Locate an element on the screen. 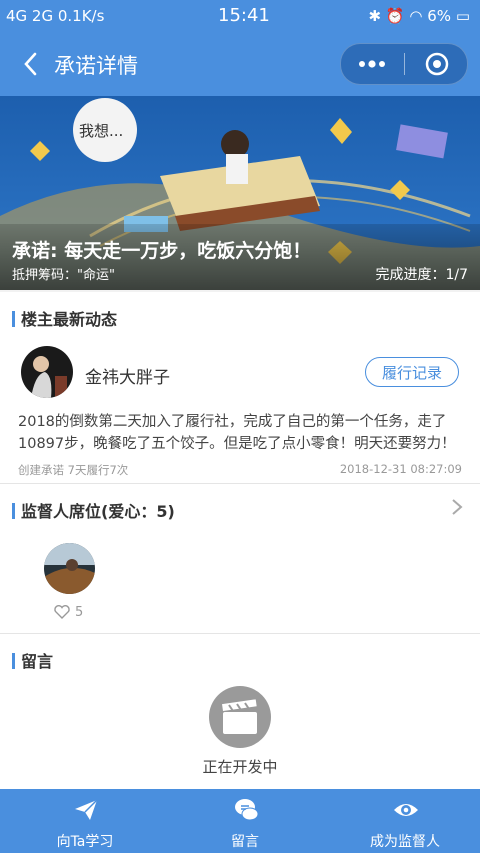 This screenshot has width=480, height=853. navigation-bar: 承诺详情 is located at coordinates (240, 64).